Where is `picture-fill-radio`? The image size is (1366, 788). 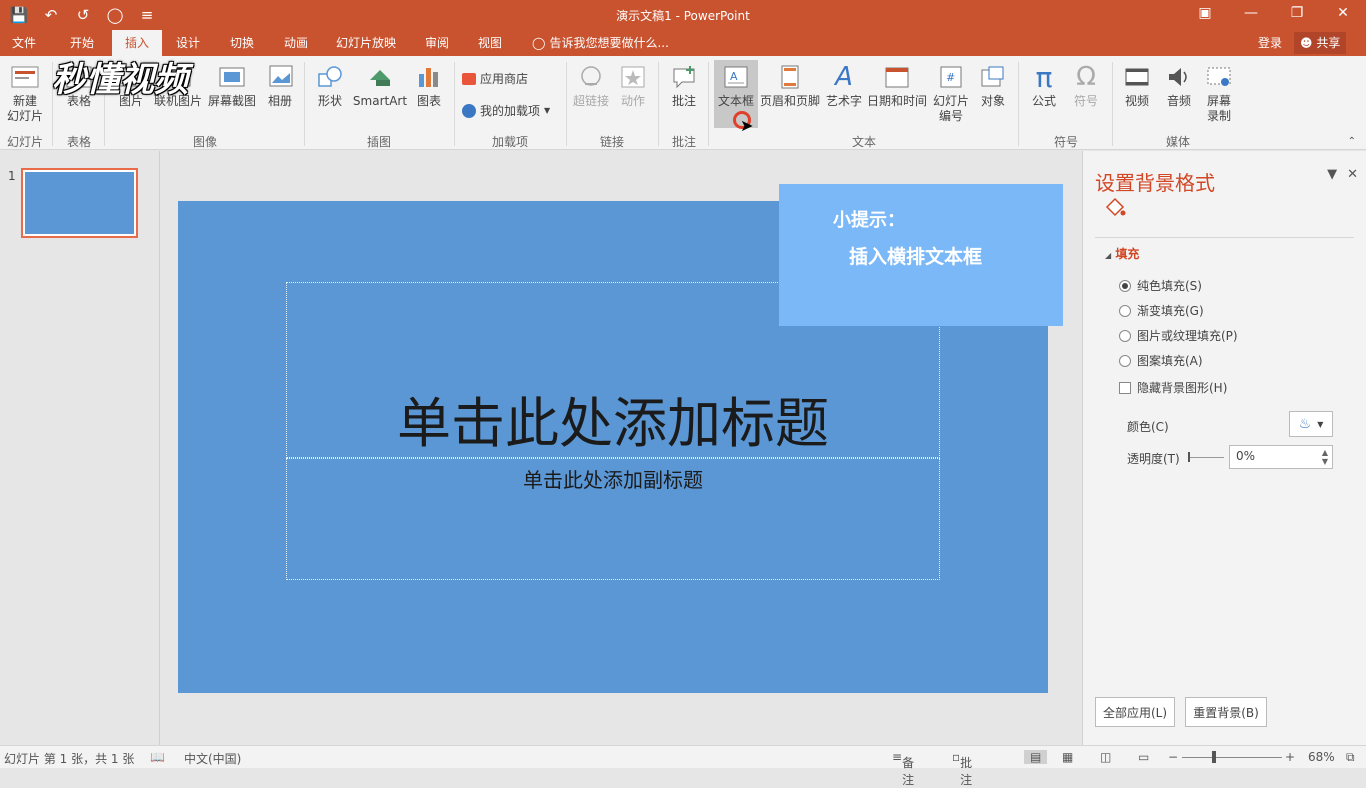
picture-fill-radio is located at coordinates (1125, 335).